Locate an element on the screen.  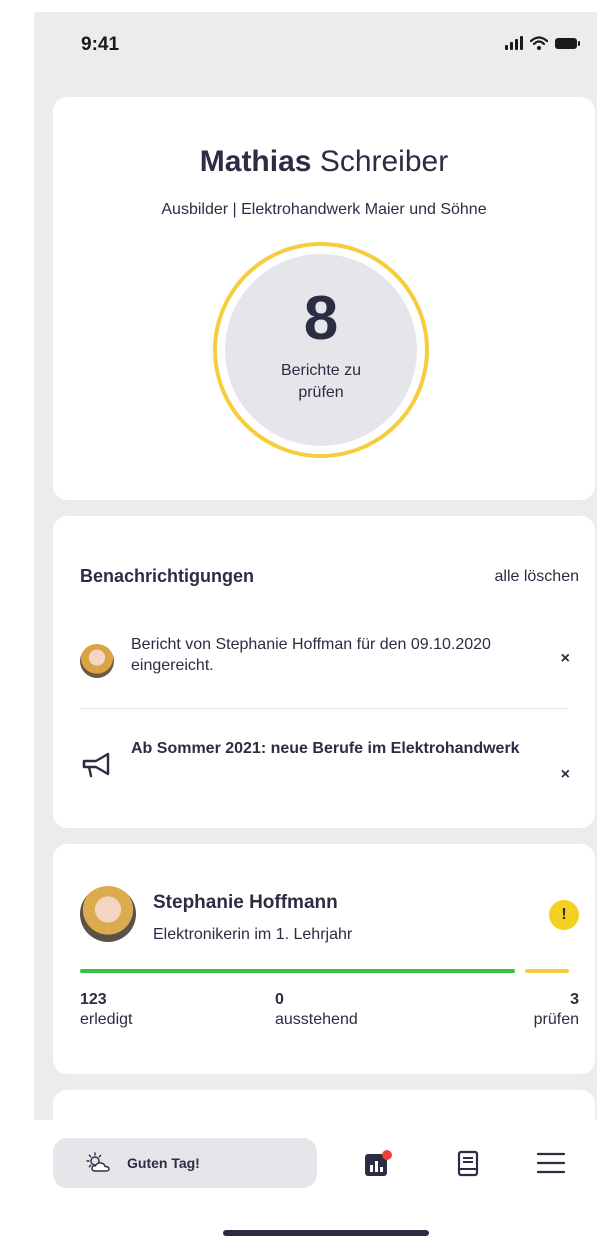
stat-review-label: prüfen is located at coordinates (556, 1019).